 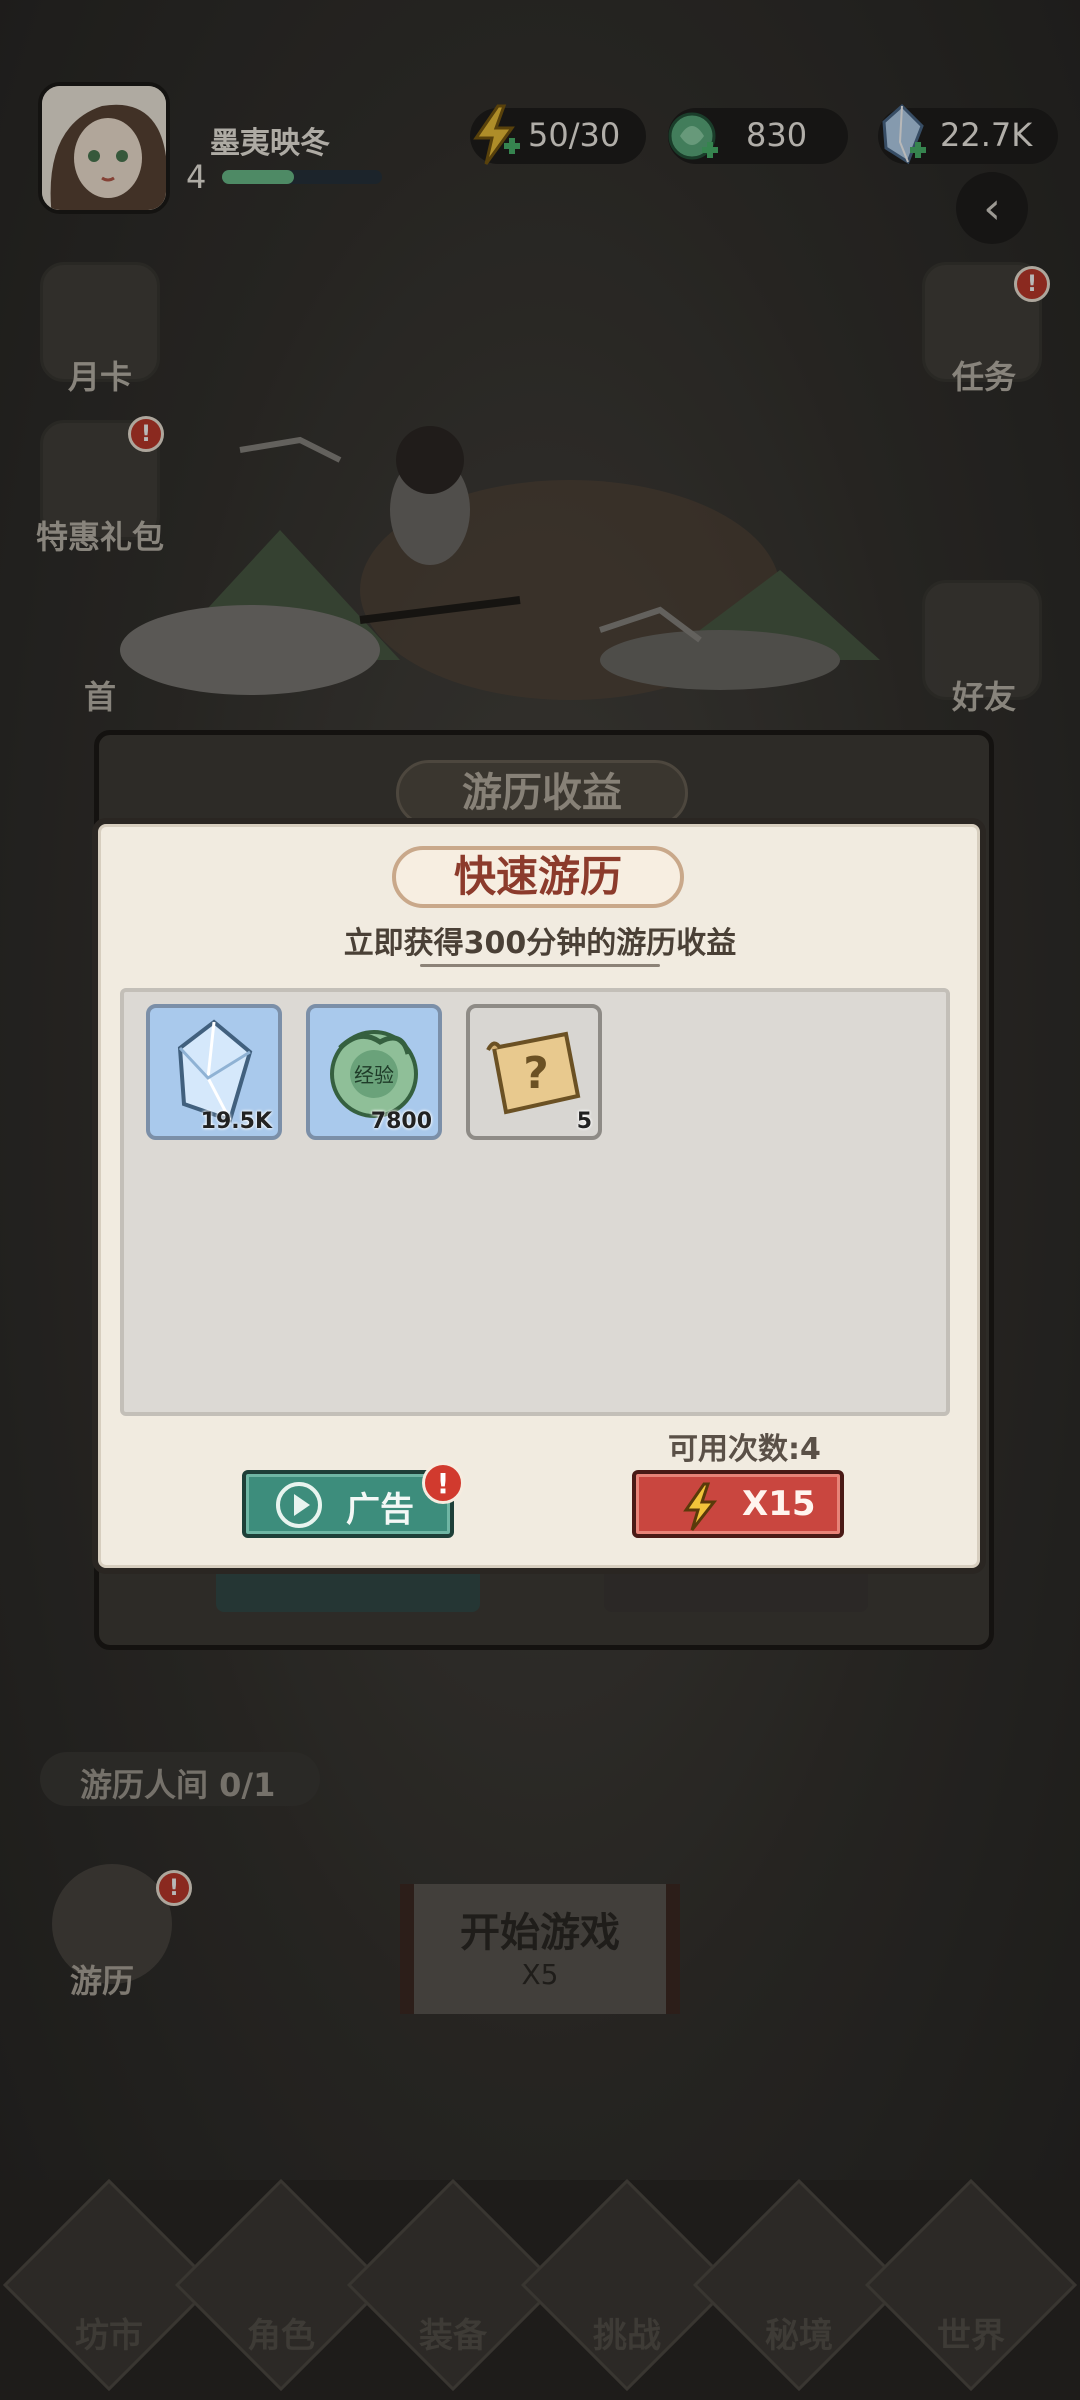 What do you see at coordinates (374, 1075) in the screenshot?
I see `svg-text: 经验` at bounding box center [374, 1075].